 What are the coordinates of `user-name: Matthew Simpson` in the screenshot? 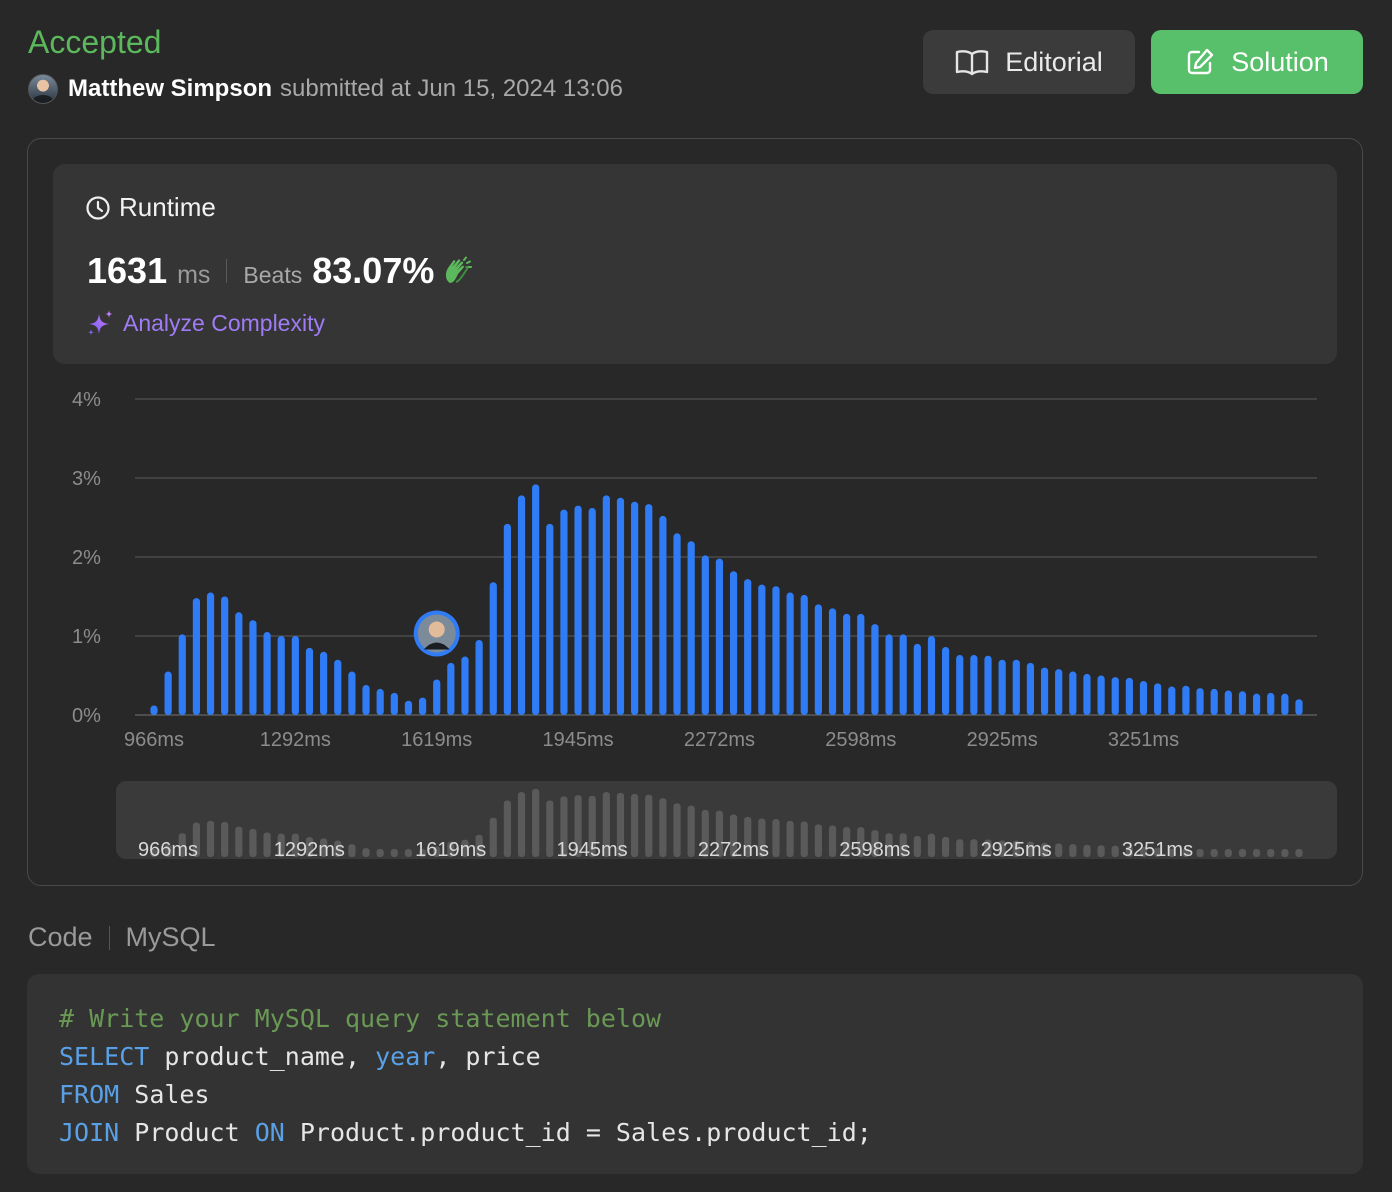 It's located at (170, 89).